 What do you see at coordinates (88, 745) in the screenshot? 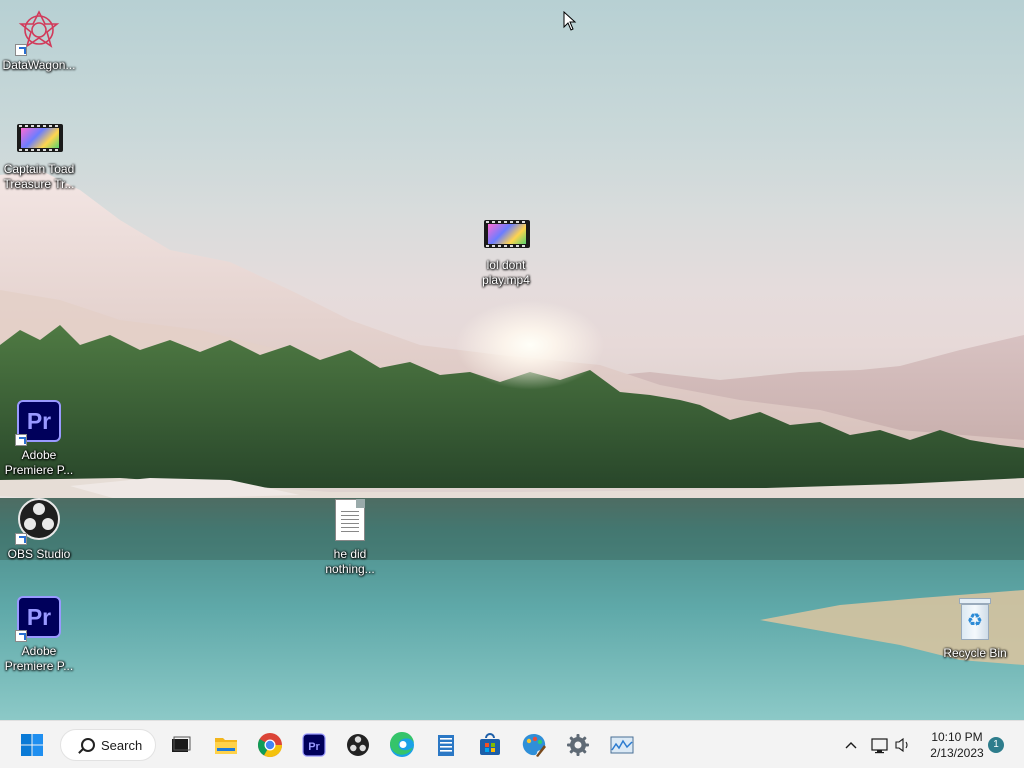
I see `search-icon` at bounding box center [88, 745].